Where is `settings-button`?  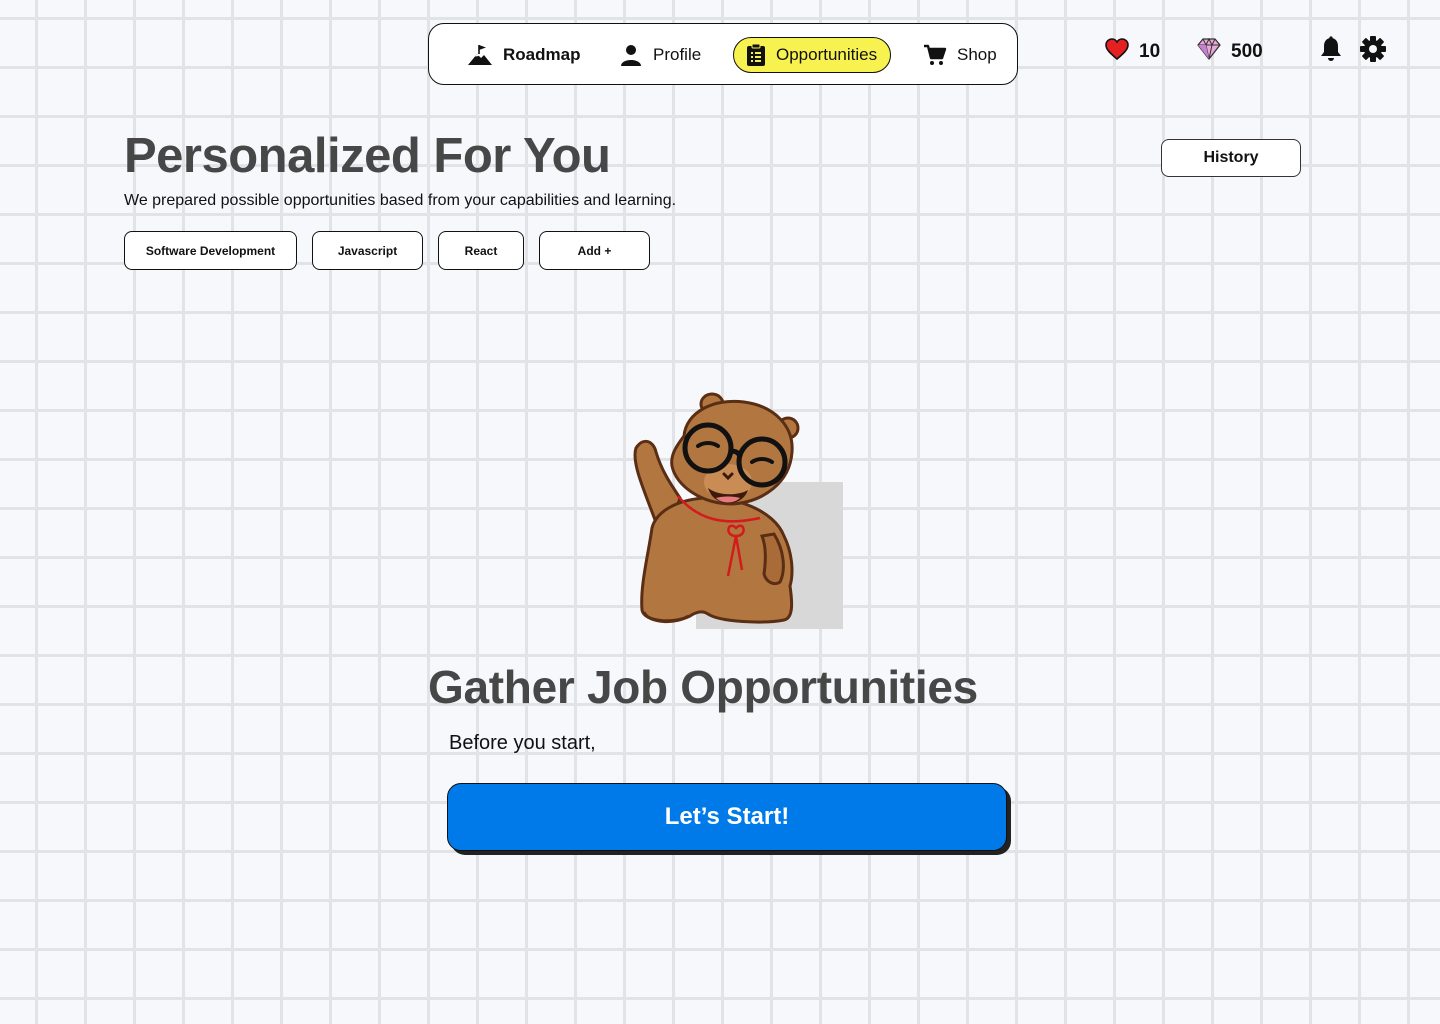 settings-button is located at coordinates (1373, 51).